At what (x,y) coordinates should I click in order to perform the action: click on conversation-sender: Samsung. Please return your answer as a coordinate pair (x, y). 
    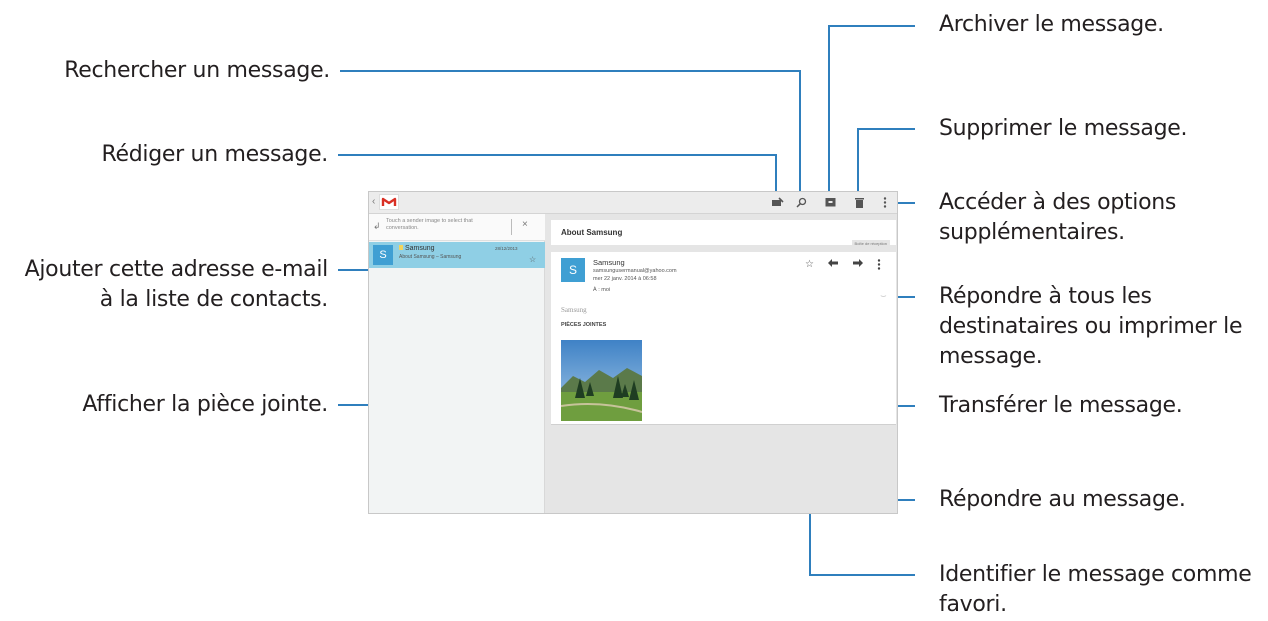
    Looking at the image, I should click on (417, 248).